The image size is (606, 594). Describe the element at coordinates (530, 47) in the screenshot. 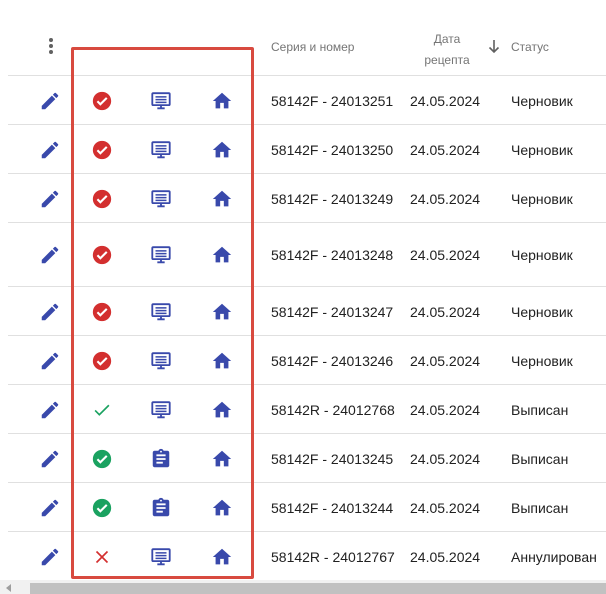

I see `column-header-status: Статус` at that location.